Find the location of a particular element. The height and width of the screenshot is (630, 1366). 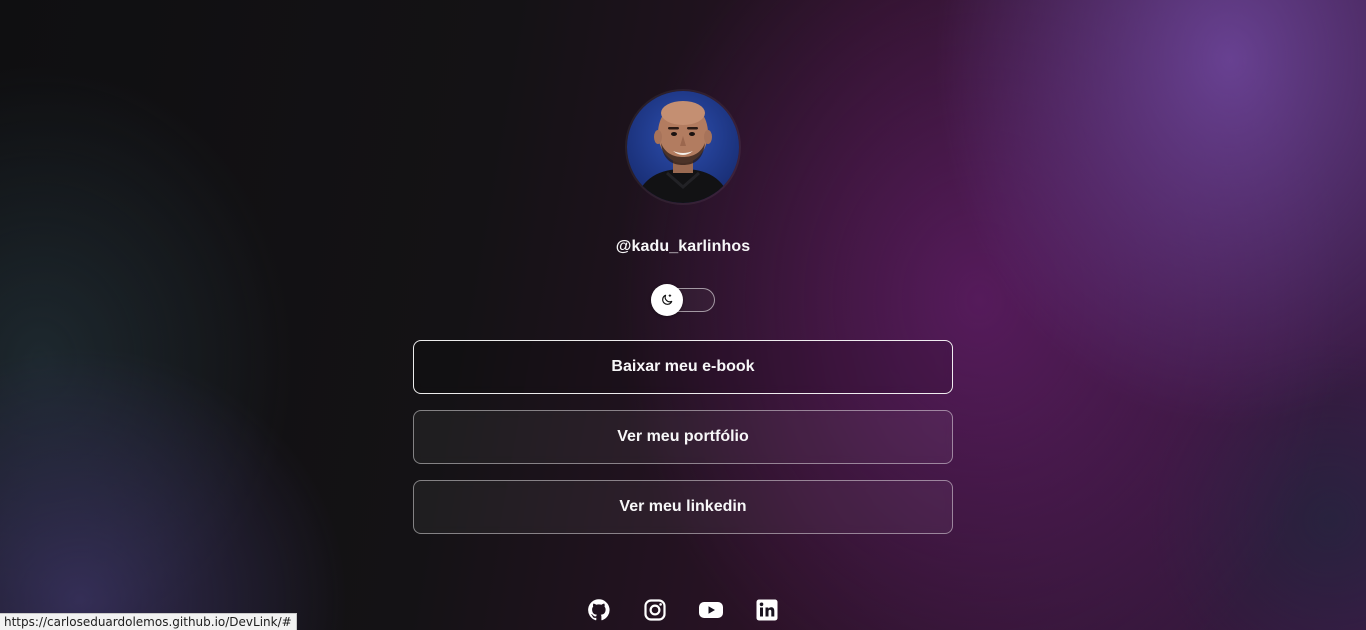

instagram-link is located at coordinates (655, 610).